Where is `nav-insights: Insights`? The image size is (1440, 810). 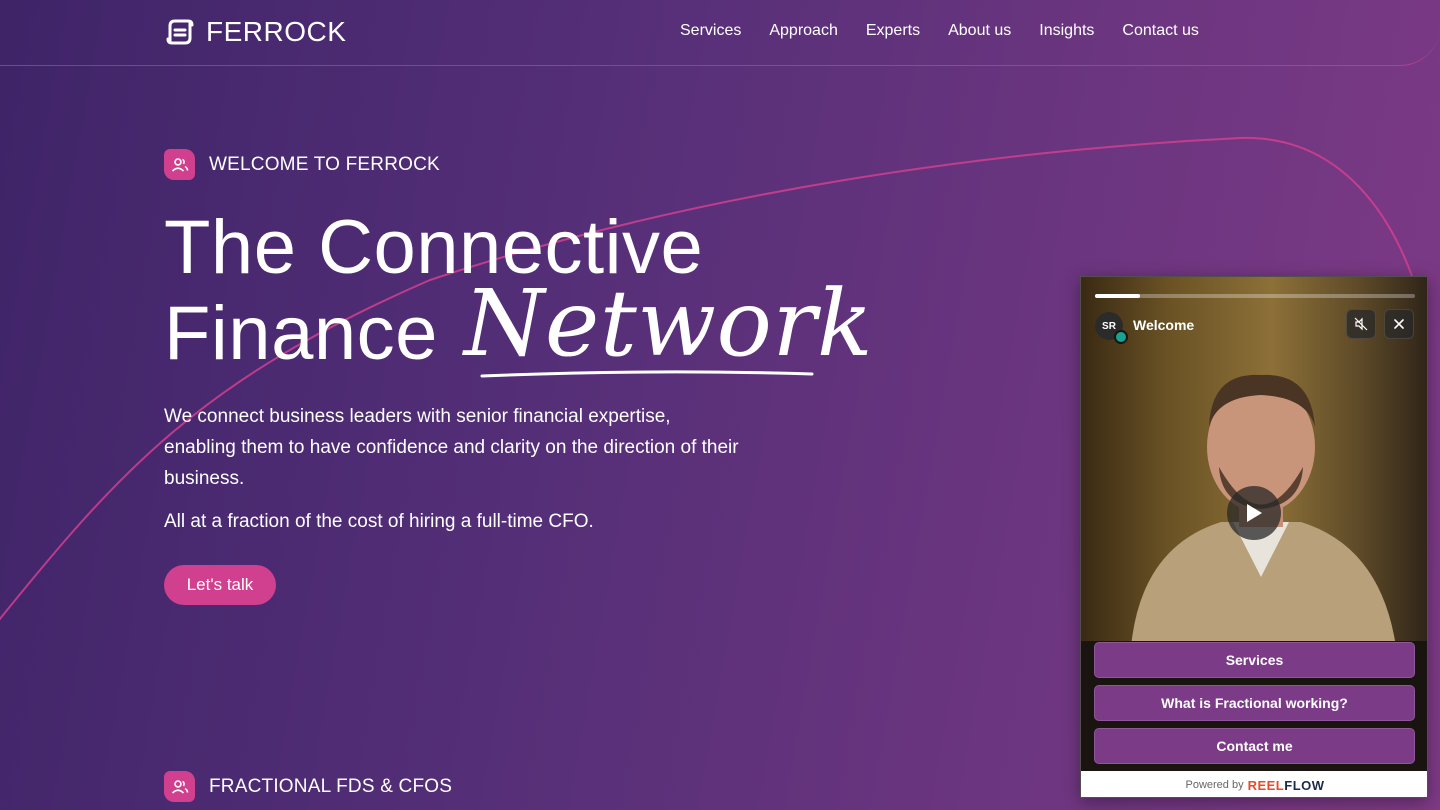
nav-insights: Insights is located at coordinates (1066, 31).